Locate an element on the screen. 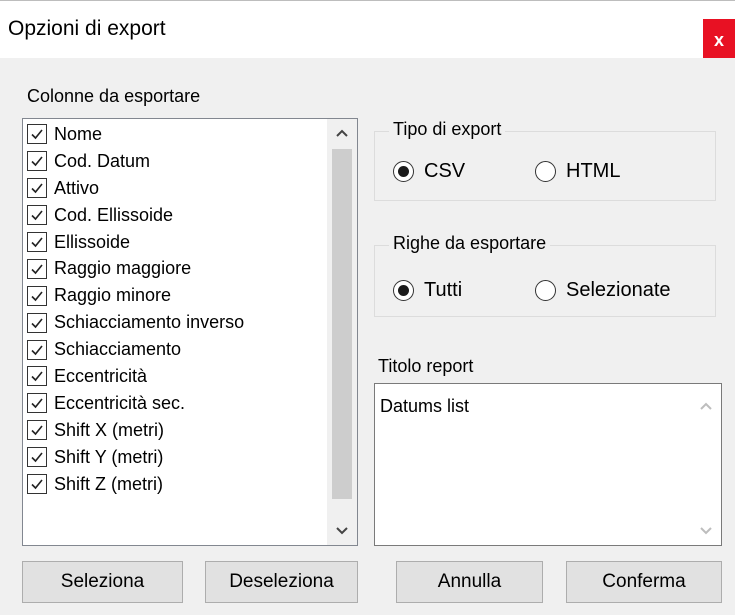  column-checkbox-label: Raggio maggiore is located at coordinates (123, 268).